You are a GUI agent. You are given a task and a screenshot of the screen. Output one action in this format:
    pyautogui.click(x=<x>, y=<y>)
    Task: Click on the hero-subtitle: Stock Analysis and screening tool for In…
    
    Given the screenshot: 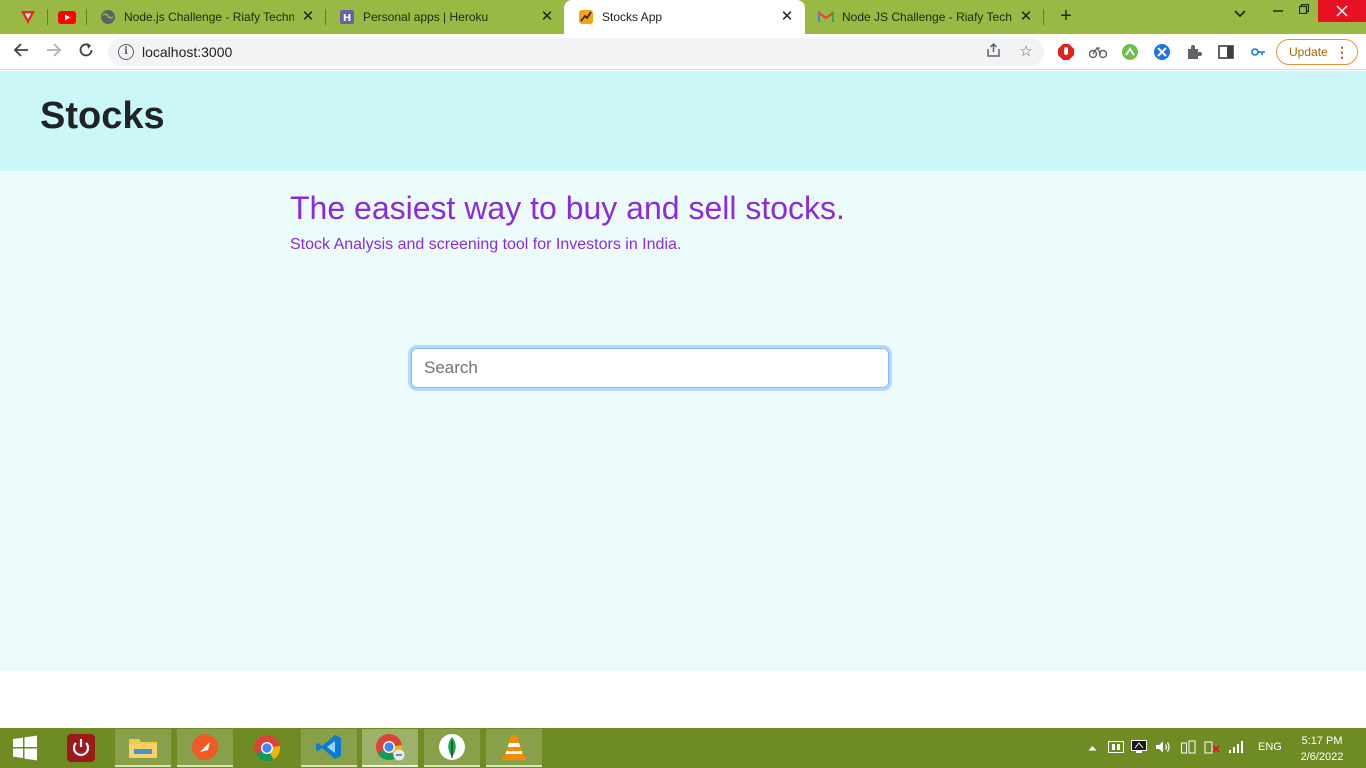 What is the action you would take?
    pyautogui.click(x=486, y=244)
    